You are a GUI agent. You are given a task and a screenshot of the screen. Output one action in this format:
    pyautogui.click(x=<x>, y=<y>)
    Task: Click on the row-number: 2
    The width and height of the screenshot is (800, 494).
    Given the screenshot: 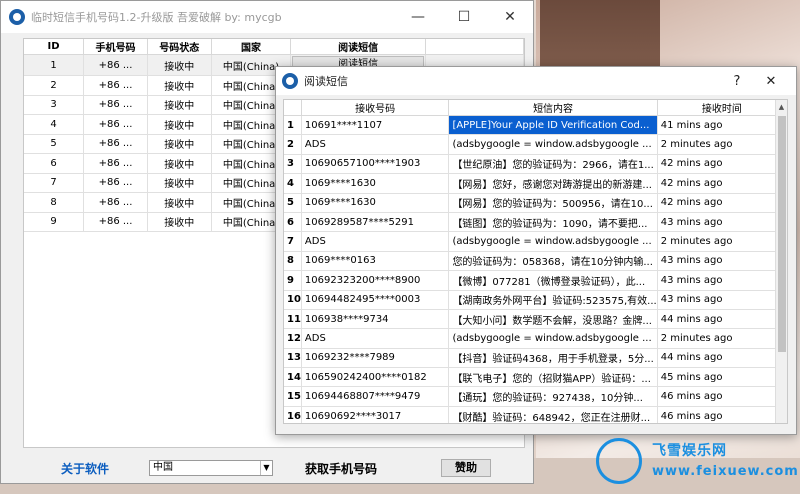 What is the action you would take?
    pyautogui.click(x=293, y=144)
    